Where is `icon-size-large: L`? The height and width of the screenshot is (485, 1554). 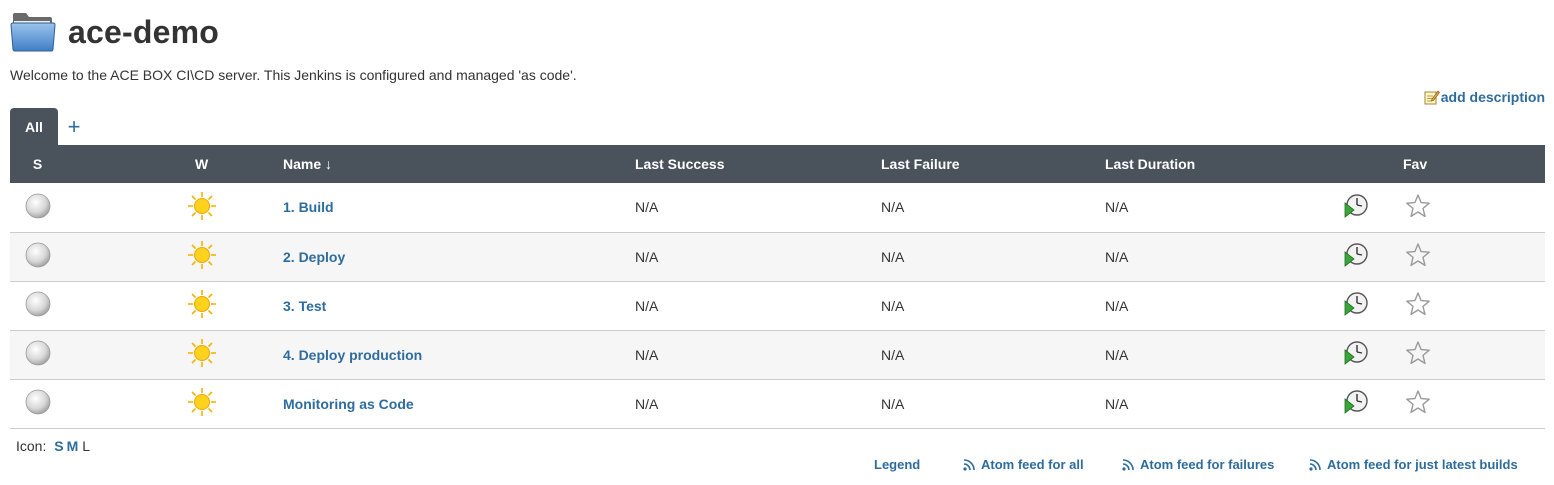 icon-size-large: L is located at coordinates (86, 446).